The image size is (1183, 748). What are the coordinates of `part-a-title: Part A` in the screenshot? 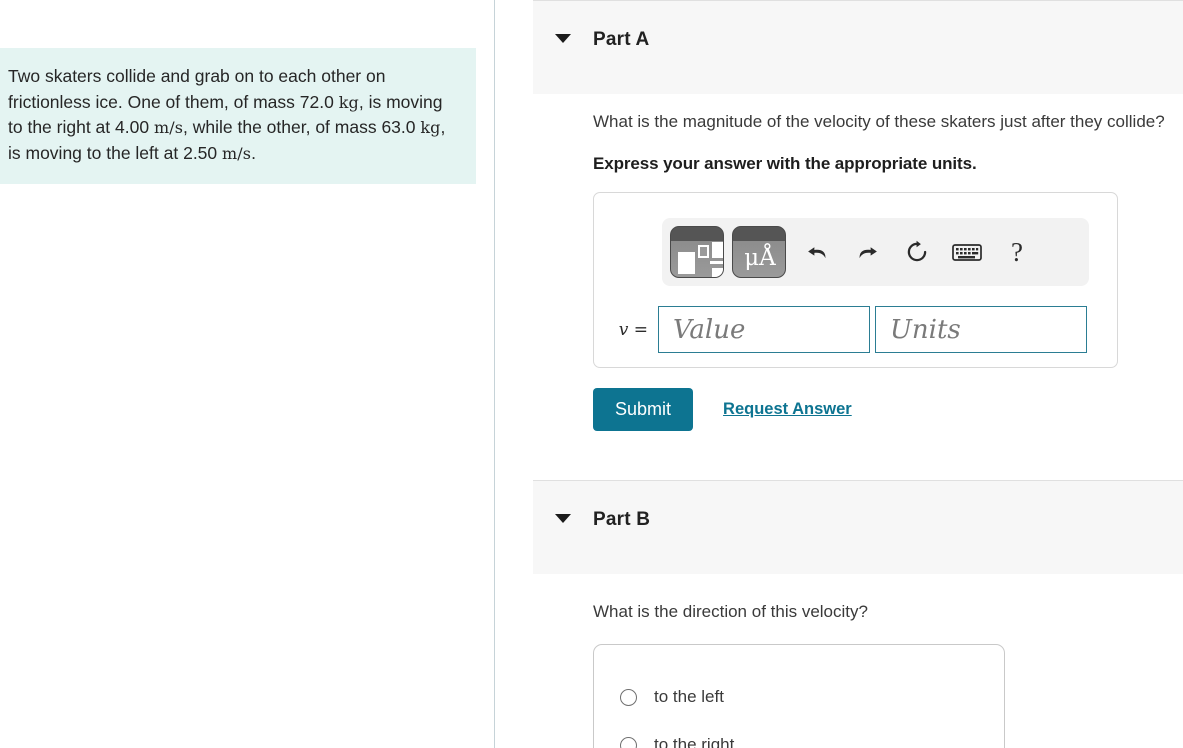 It's located at (621, 39).